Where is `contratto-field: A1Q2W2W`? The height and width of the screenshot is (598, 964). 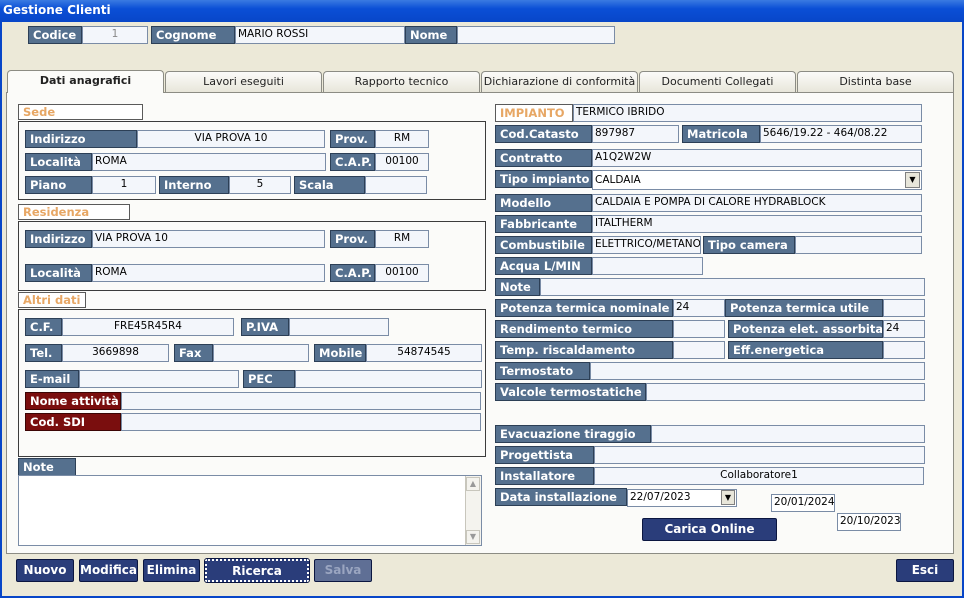 contratto-field: A1Q2W2W is located at coordinates (757, 158).